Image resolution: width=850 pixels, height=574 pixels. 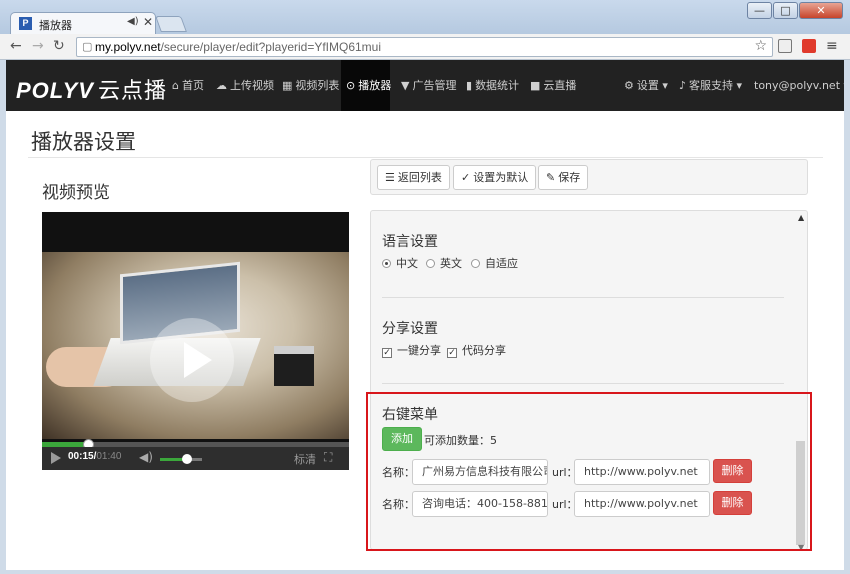 What do you see at coordinates (444, 263) in the screenshot?
I see `language-option-english: 英文` at bounding box center [444, 263].